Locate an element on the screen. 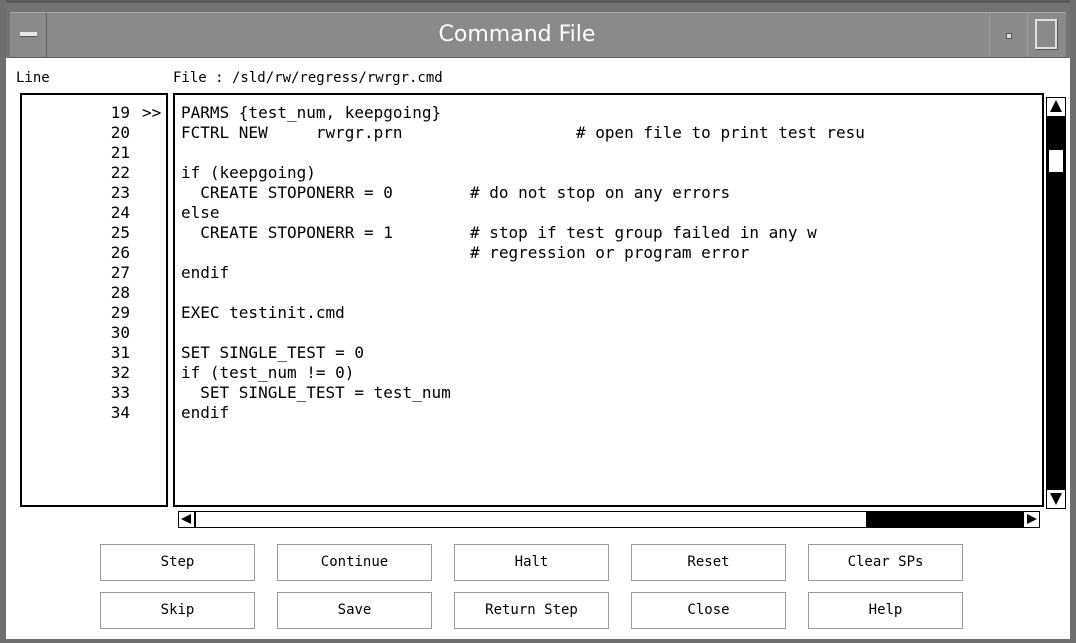 This screenshot has width=1076, height=643. title-bar-inner: Command File is located at coordinates (538, 35).